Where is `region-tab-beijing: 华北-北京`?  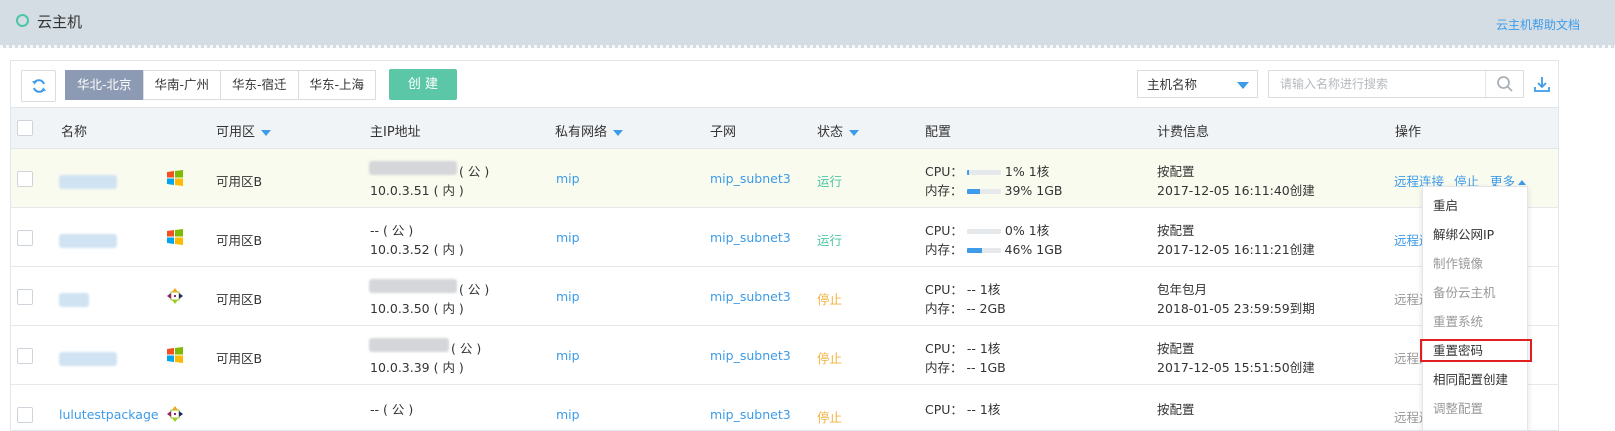
region-tab-beijing: 华北-北京 is located at coordinates (104, 85).